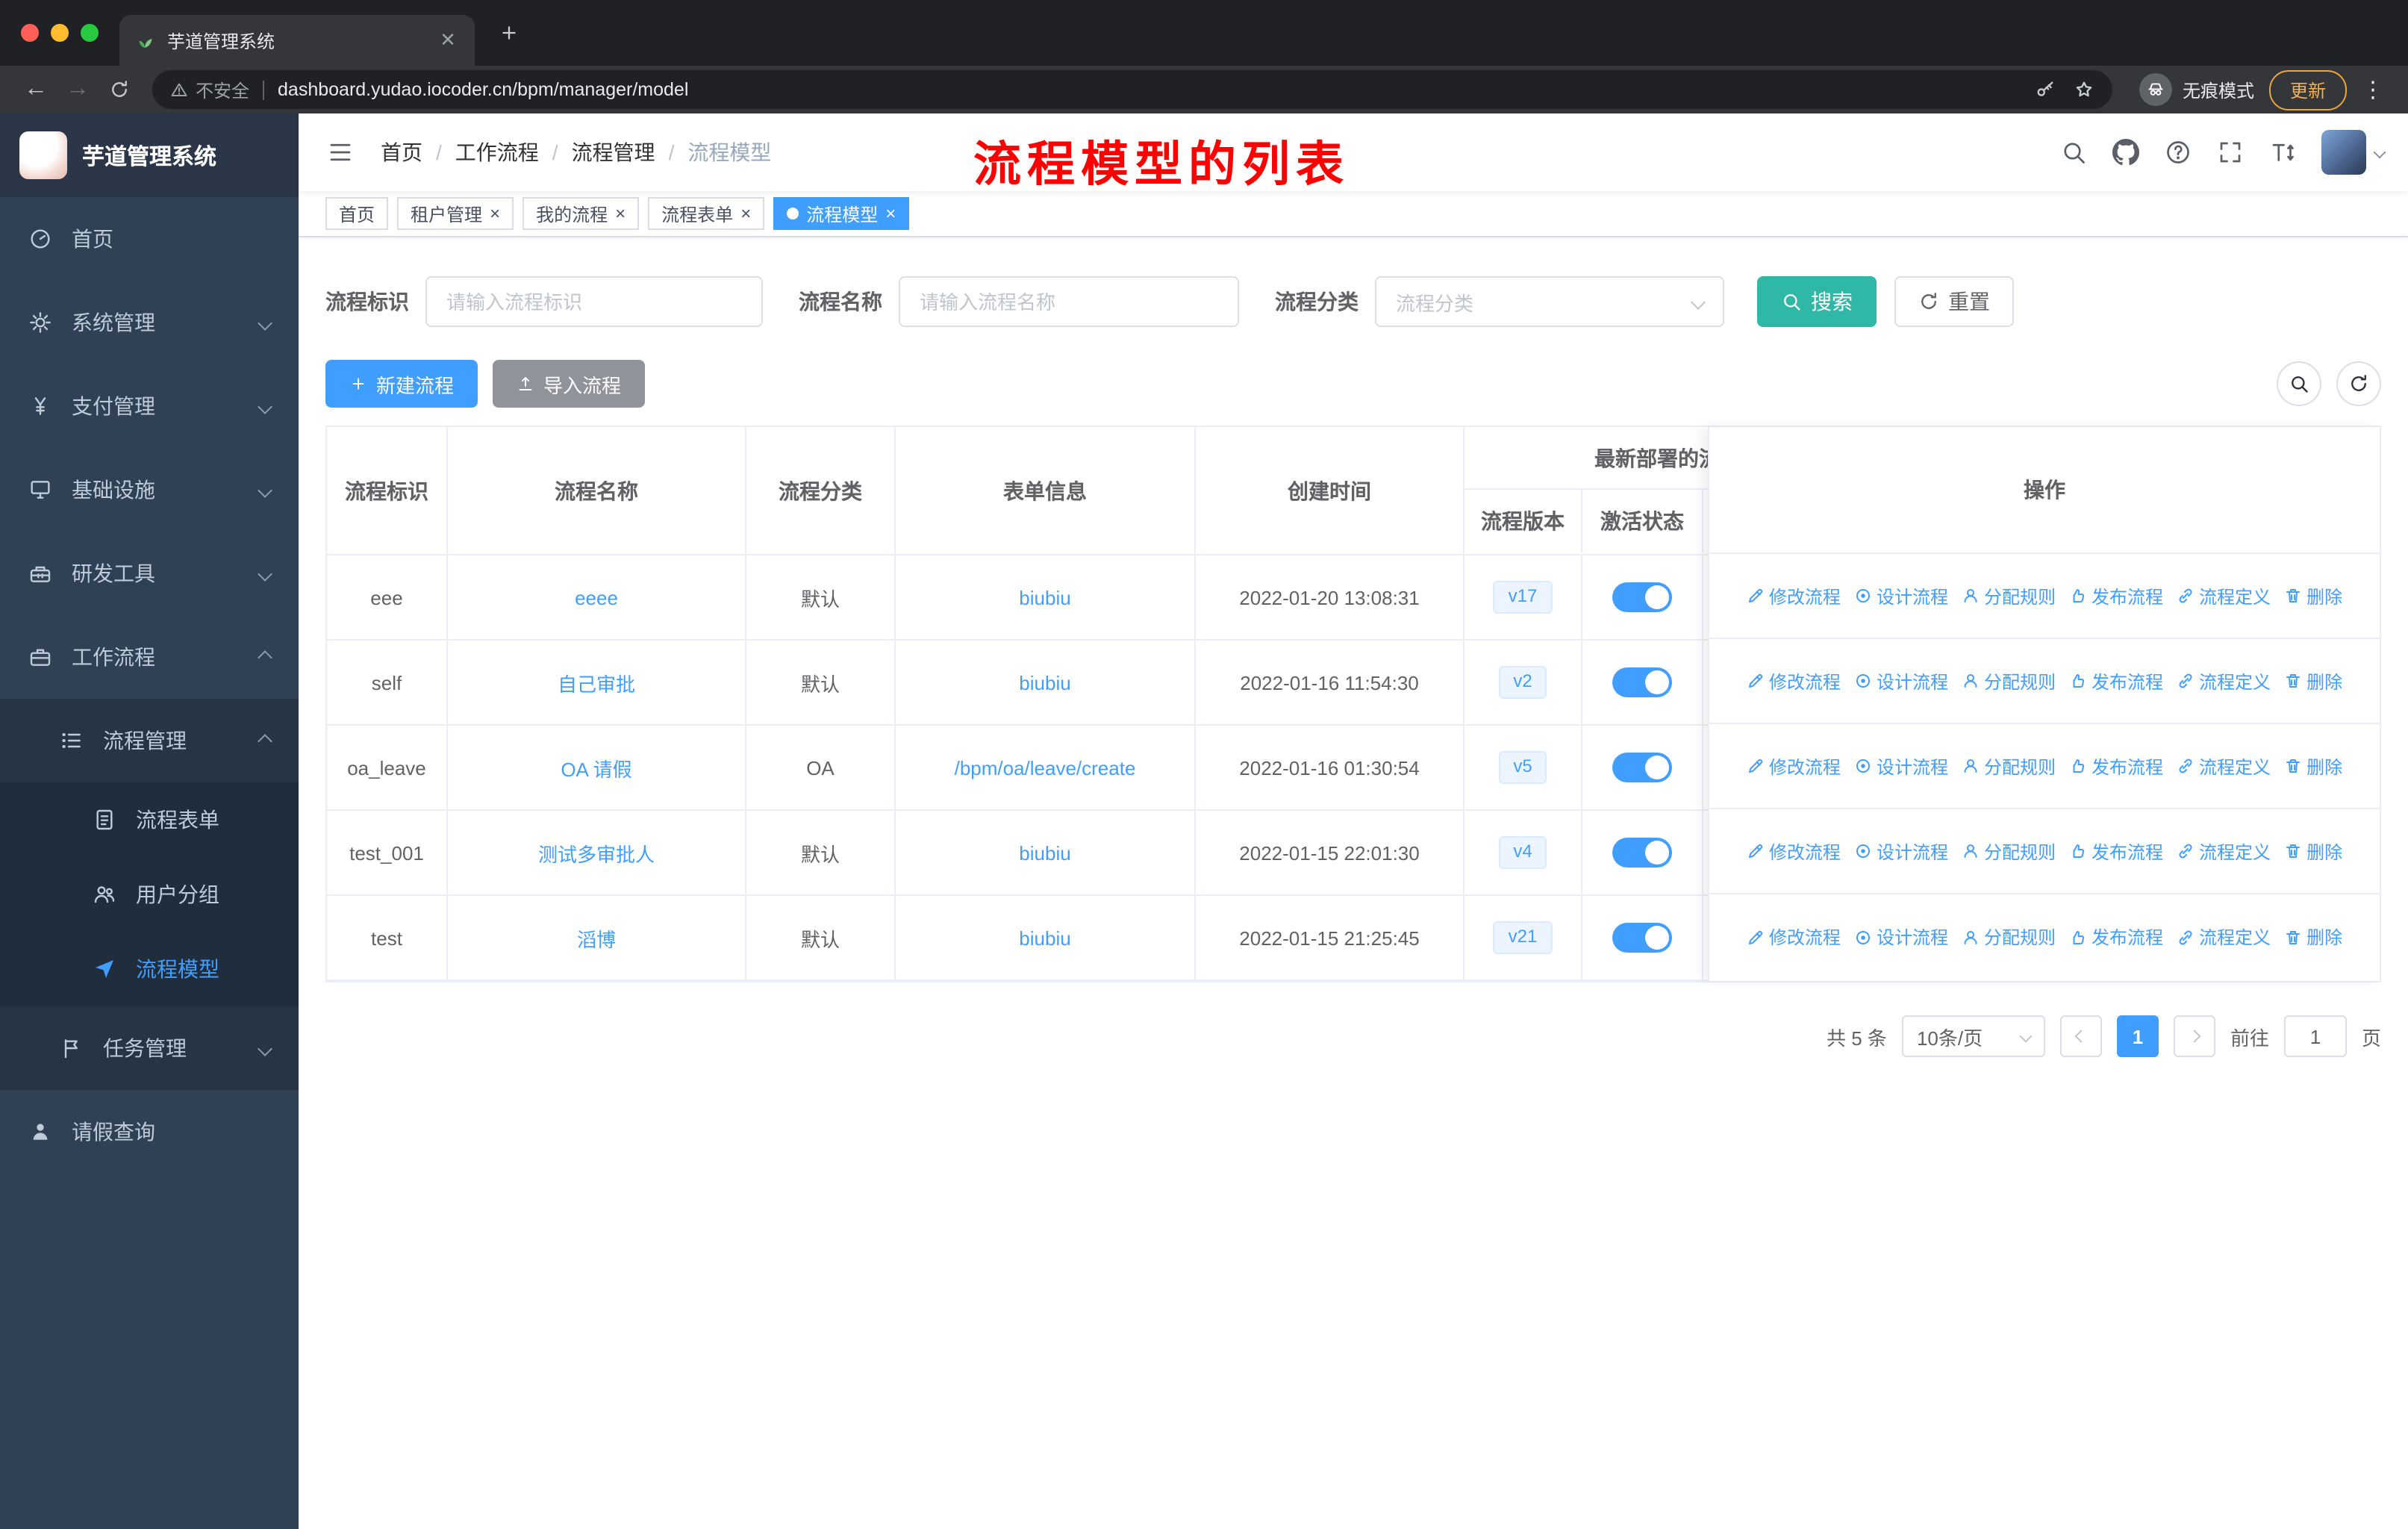 The height and width of the screenshot is (1529, 2408). I want to click on next-page-button, so click(2194, 1036).